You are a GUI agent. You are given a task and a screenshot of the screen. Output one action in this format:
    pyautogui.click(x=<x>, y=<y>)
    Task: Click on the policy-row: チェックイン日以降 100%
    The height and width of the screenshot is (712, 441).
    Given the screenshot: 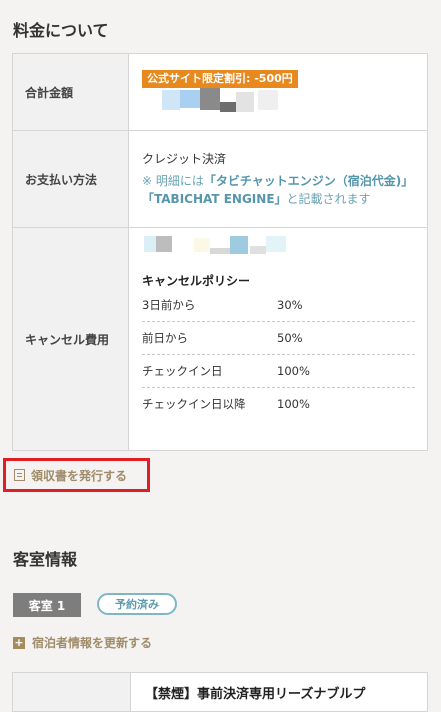 What is the action you would take?
    pyautogui.click(x=278, y=404)
    